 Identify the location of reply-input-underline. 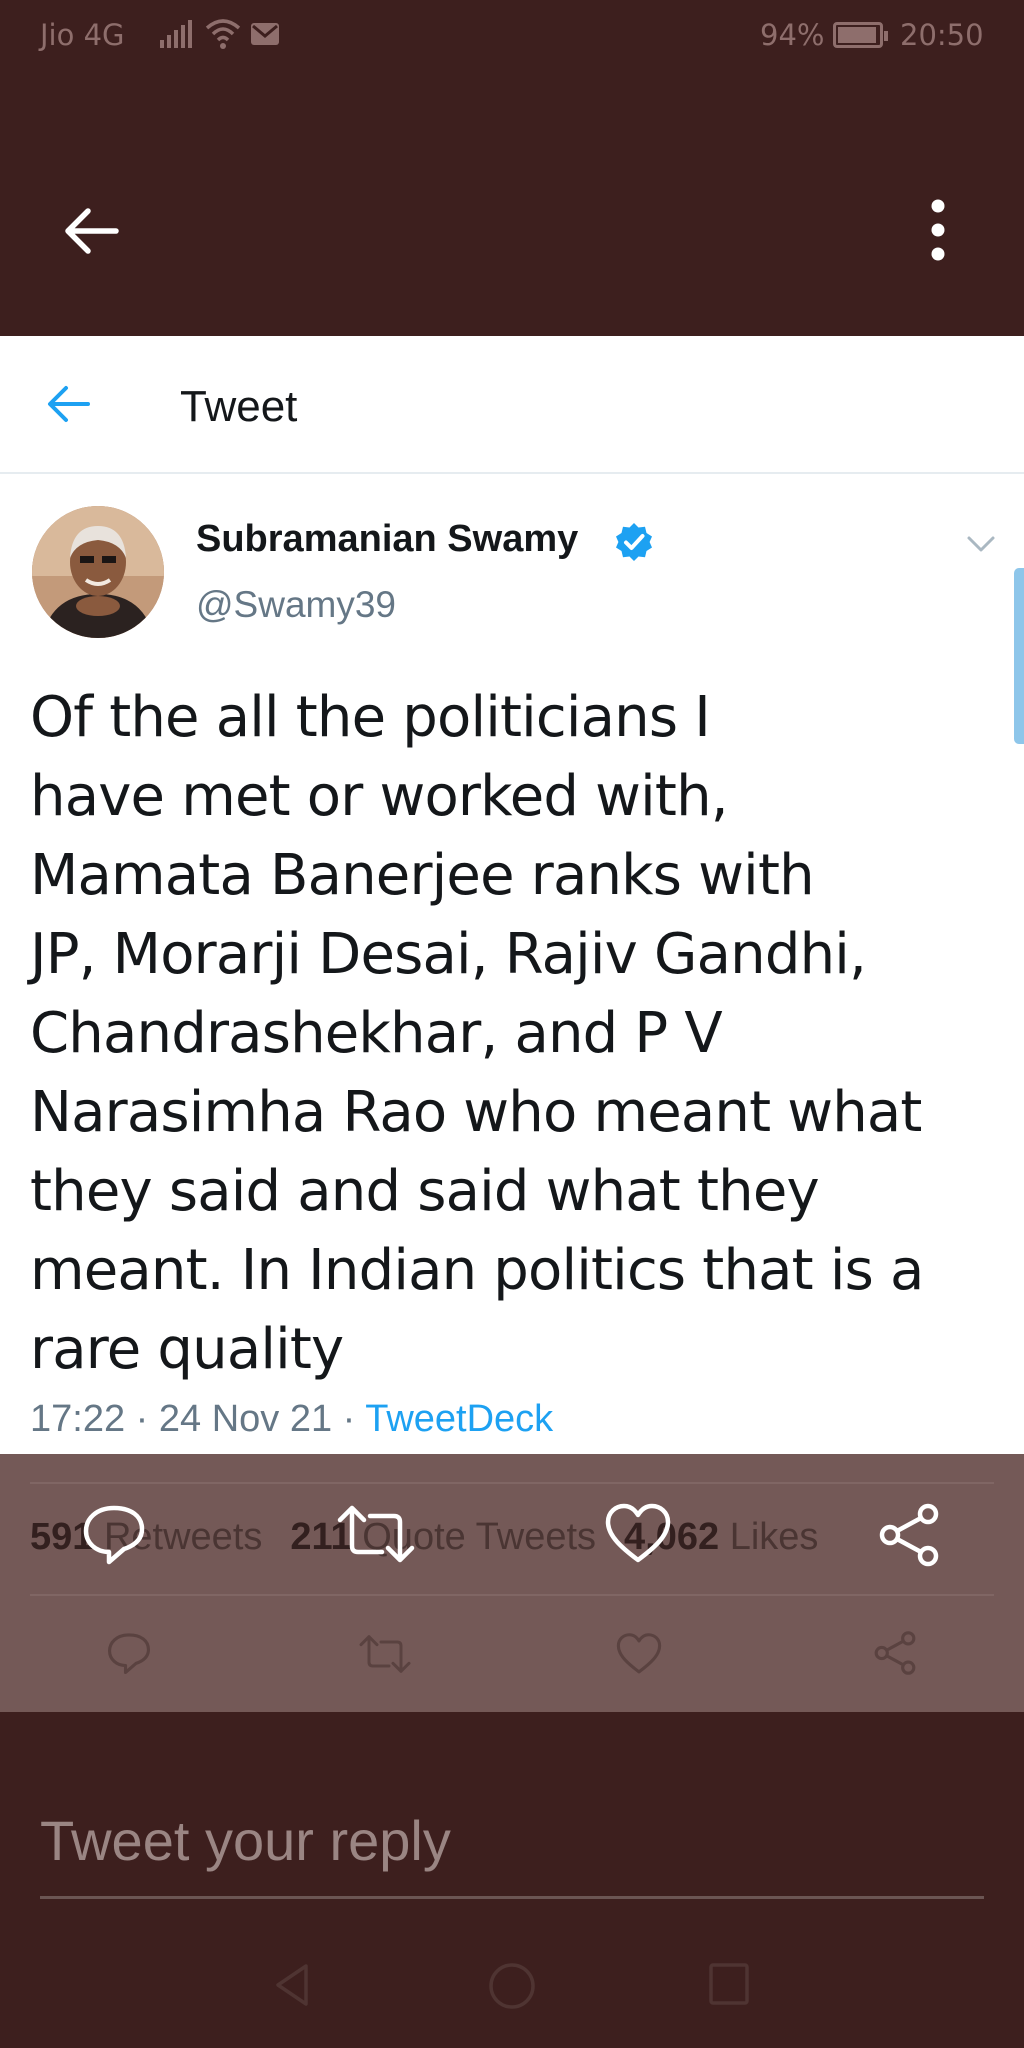
(512, 1897).